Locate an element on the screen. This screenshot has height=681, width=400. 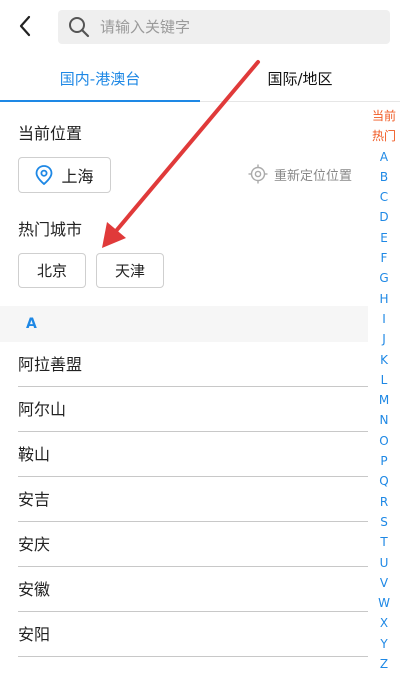
city-name: 鞍山 is located at coordinates (34, 454).